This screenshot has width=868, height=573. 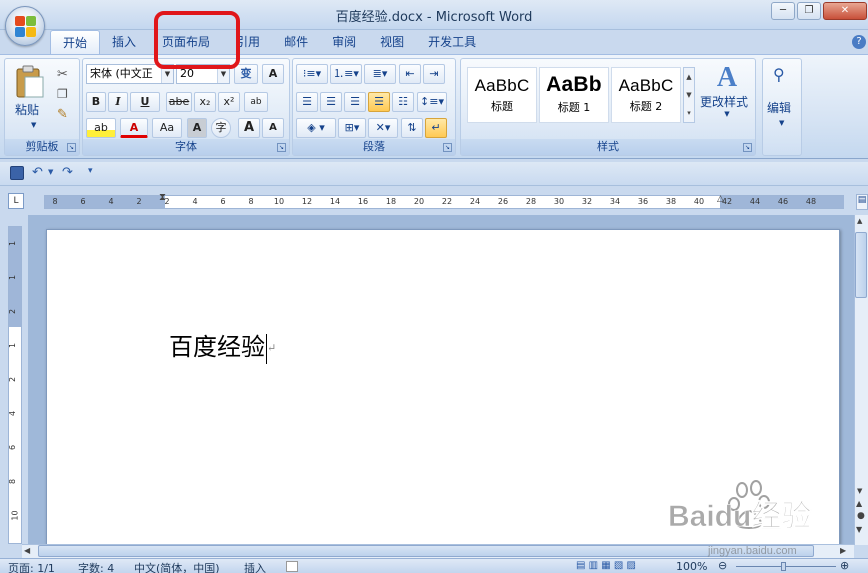 I want to click on align-right-button: ☰, so click(x=355, y=102).